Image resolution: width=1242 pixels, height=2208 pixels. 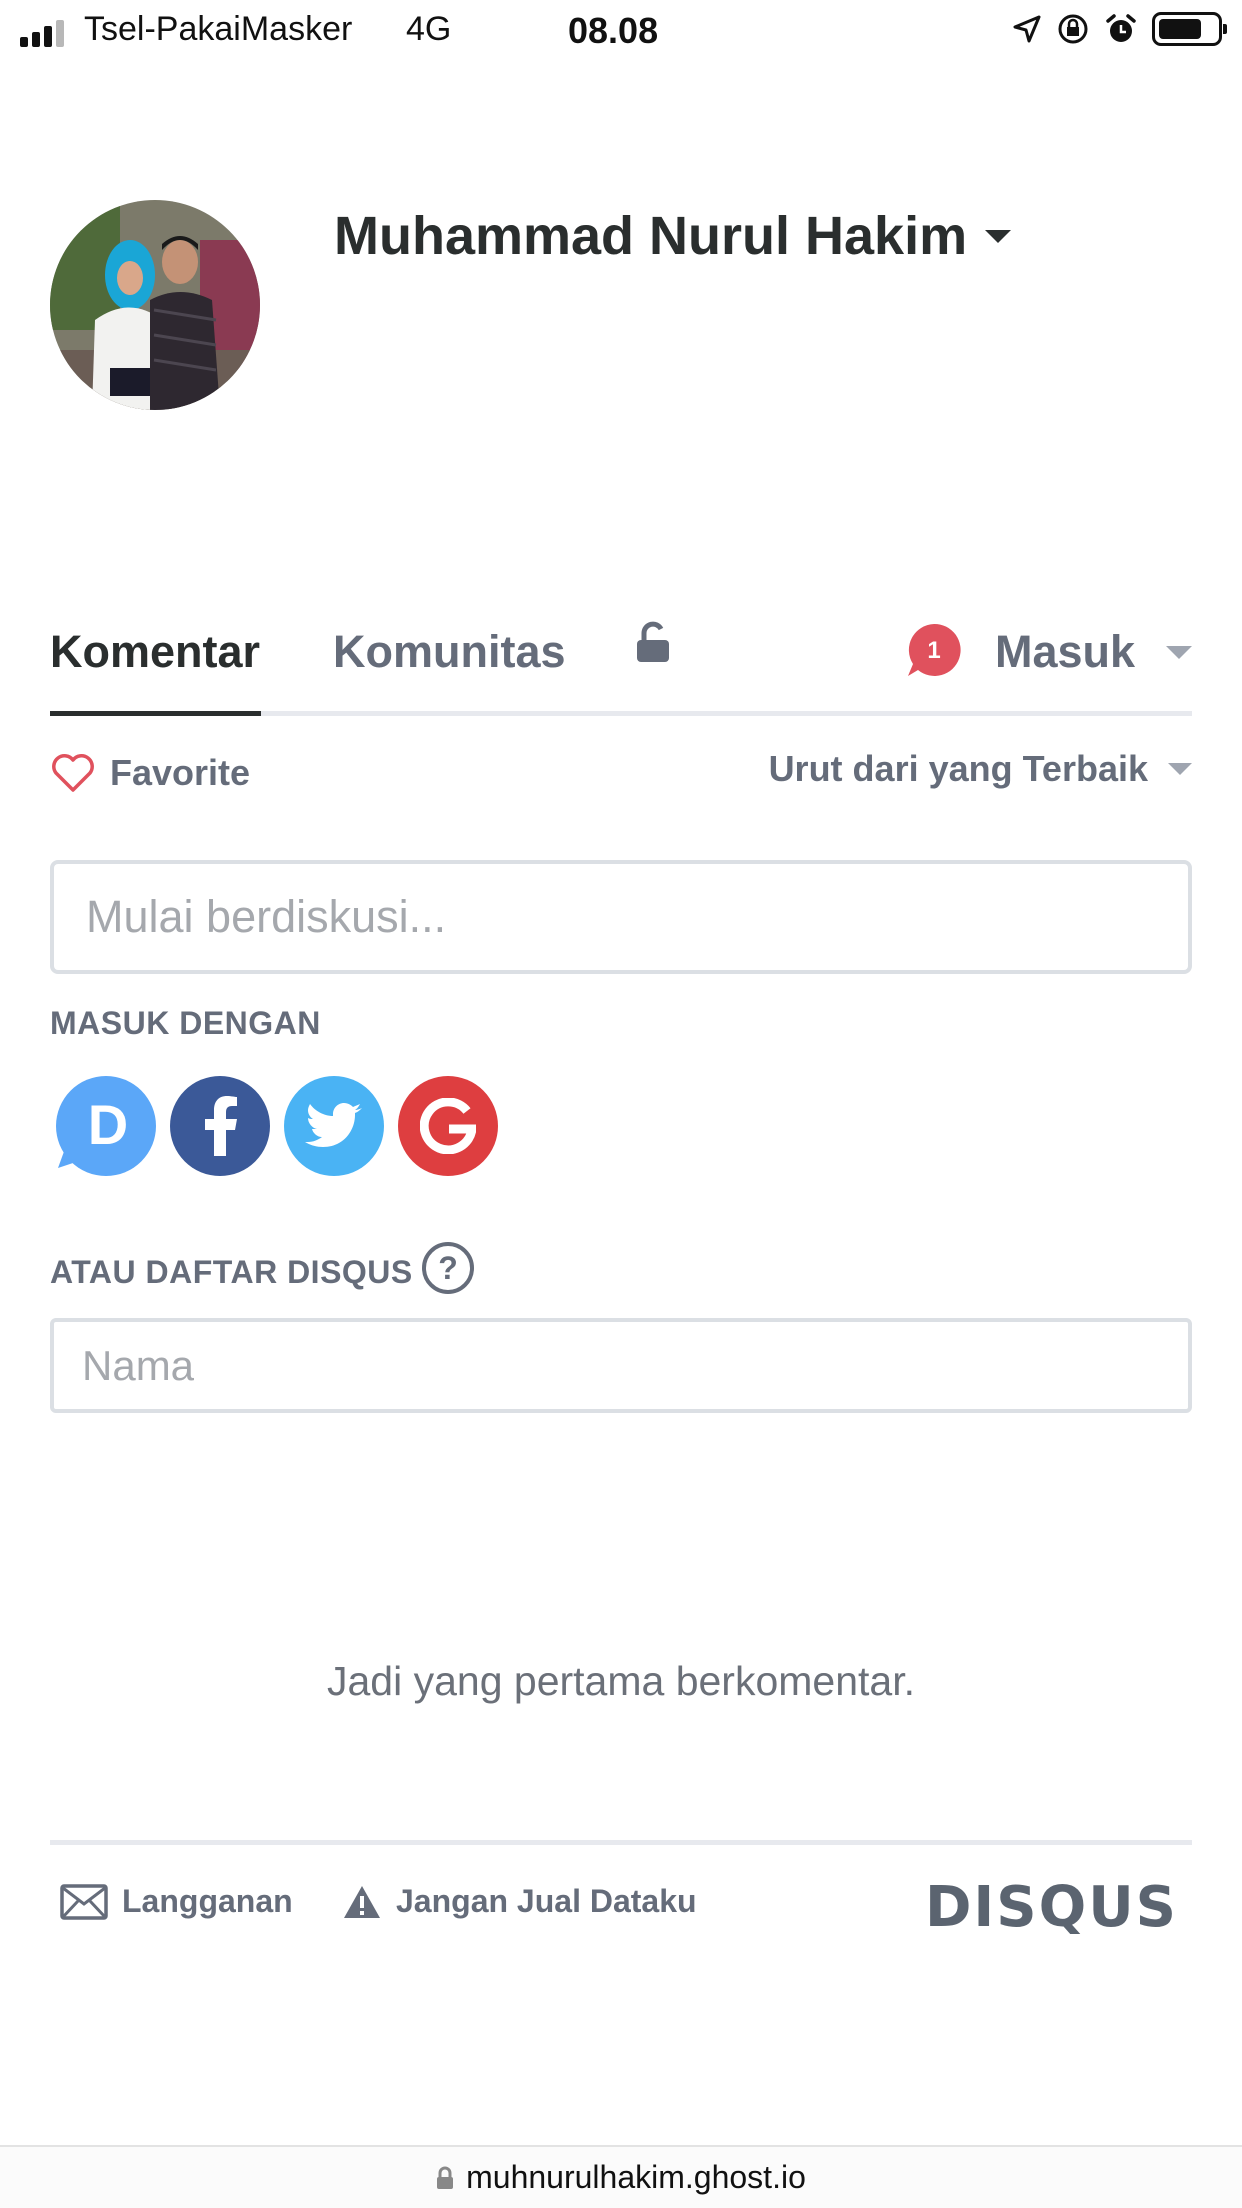 I want to click on login-with-label: MASUK DENGAN, so click(x=185, y=1023).